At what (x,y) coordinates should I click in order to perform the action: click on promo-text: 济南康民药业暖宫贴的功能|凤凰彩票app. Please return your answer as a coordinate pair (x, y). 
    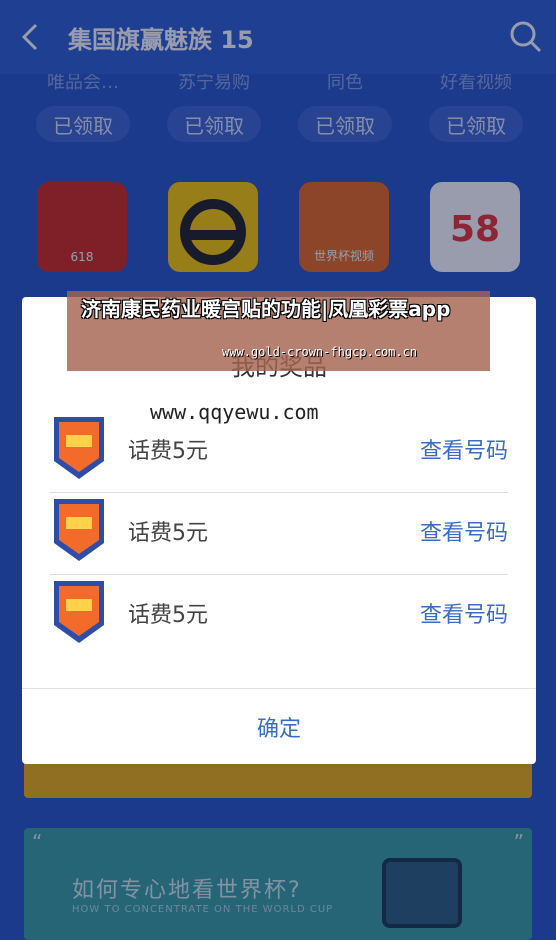
    Looking at the image, I should click on (266, 309).